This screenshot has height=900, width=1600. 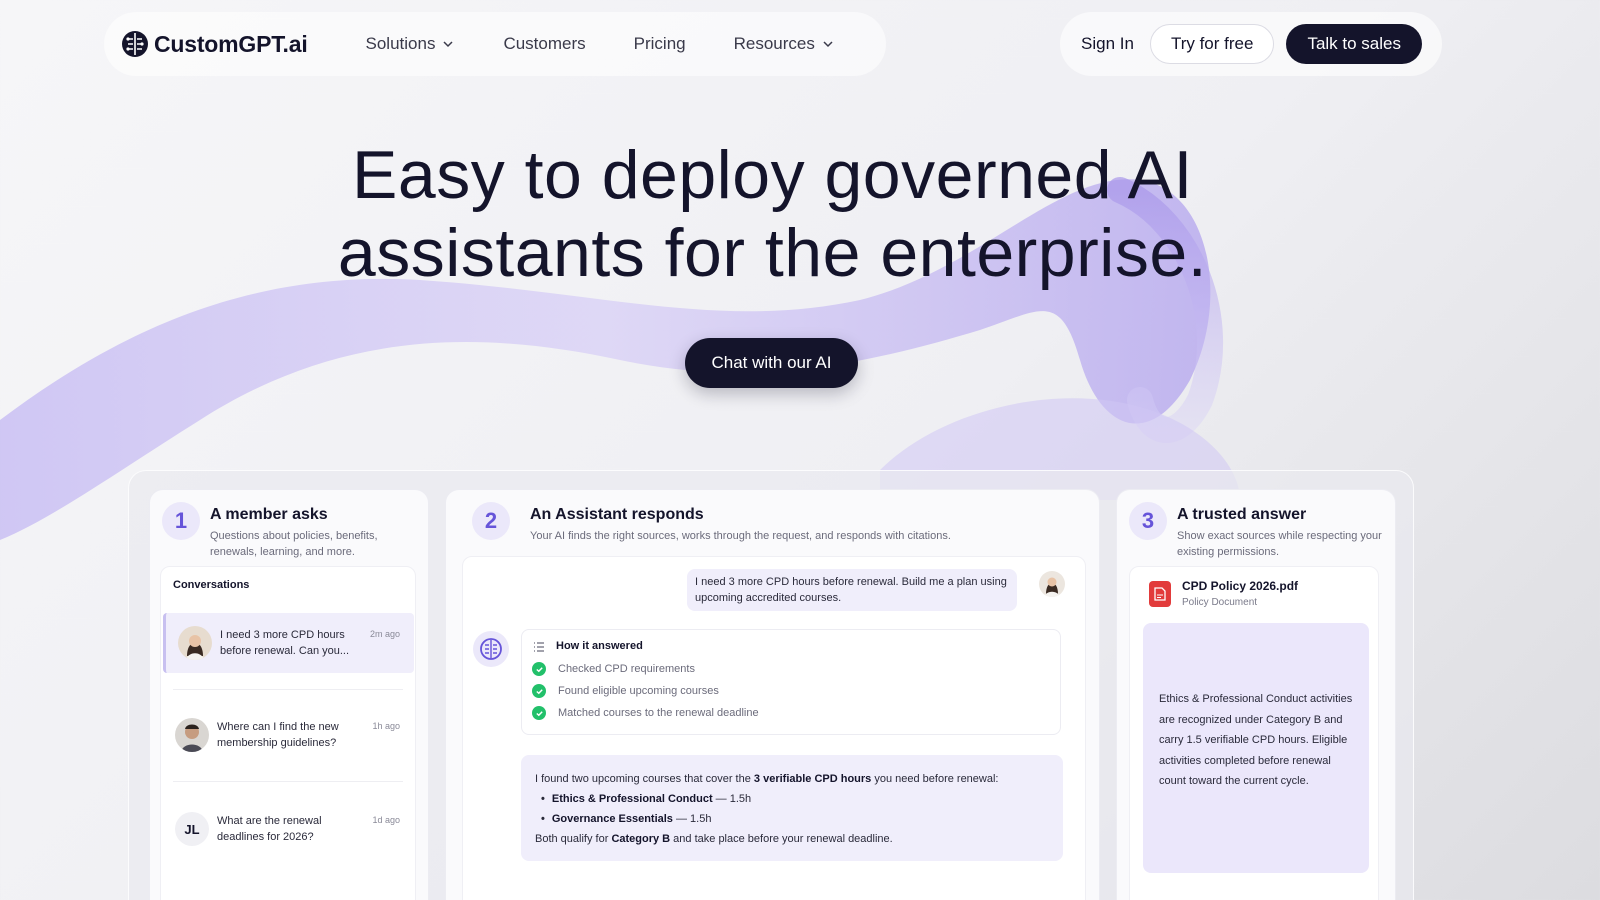 I want to click on reasoning-step-label: Found eligible upcoming courses, so click(x=638, y=691).